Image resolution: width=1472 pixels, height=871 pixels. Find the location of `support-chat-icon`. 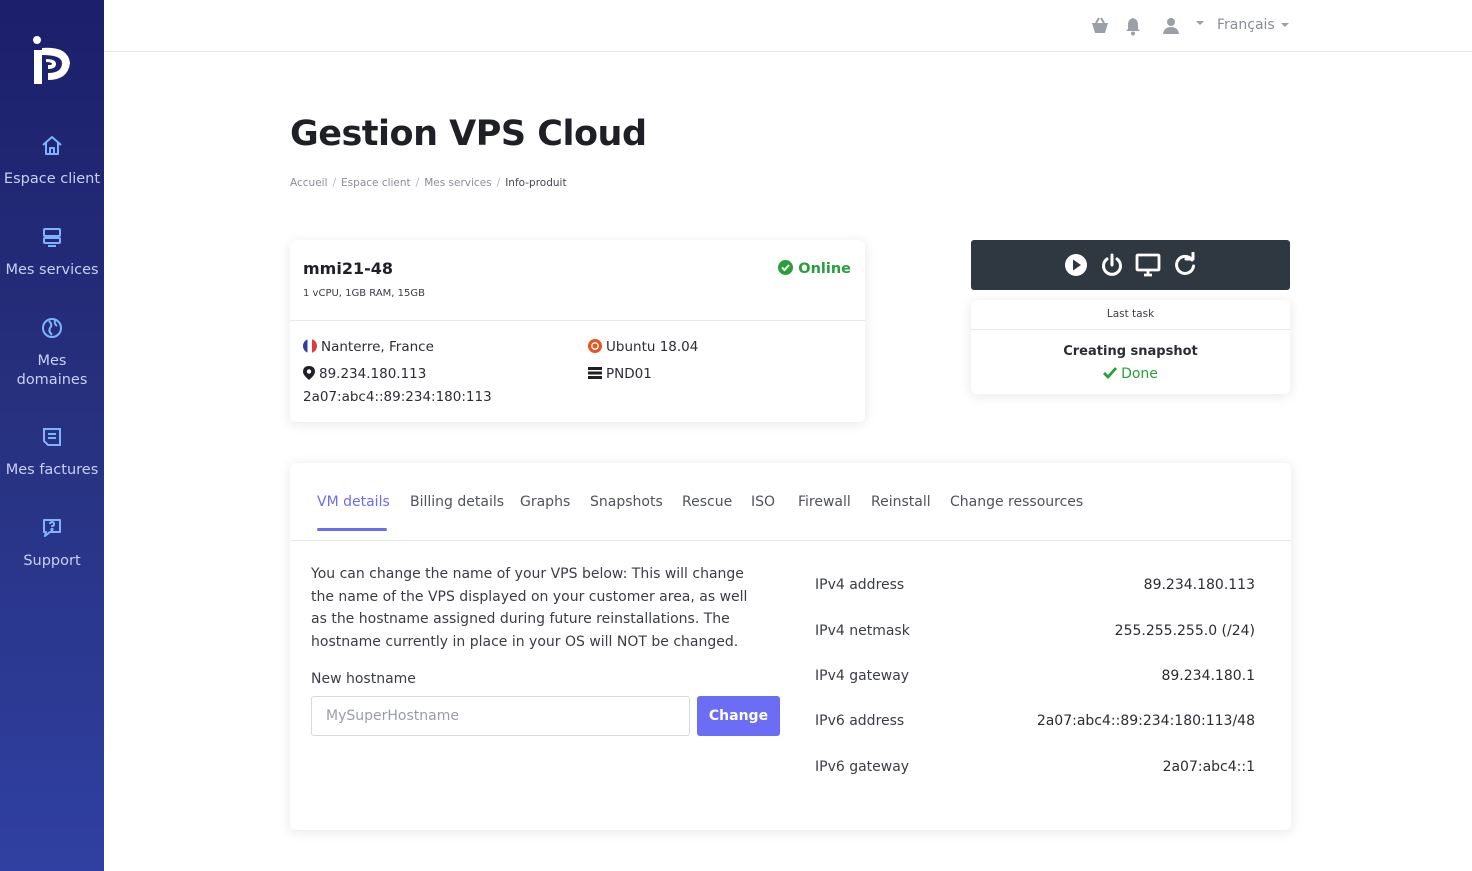

support-chat-icon is located at coordinates (52, 528).